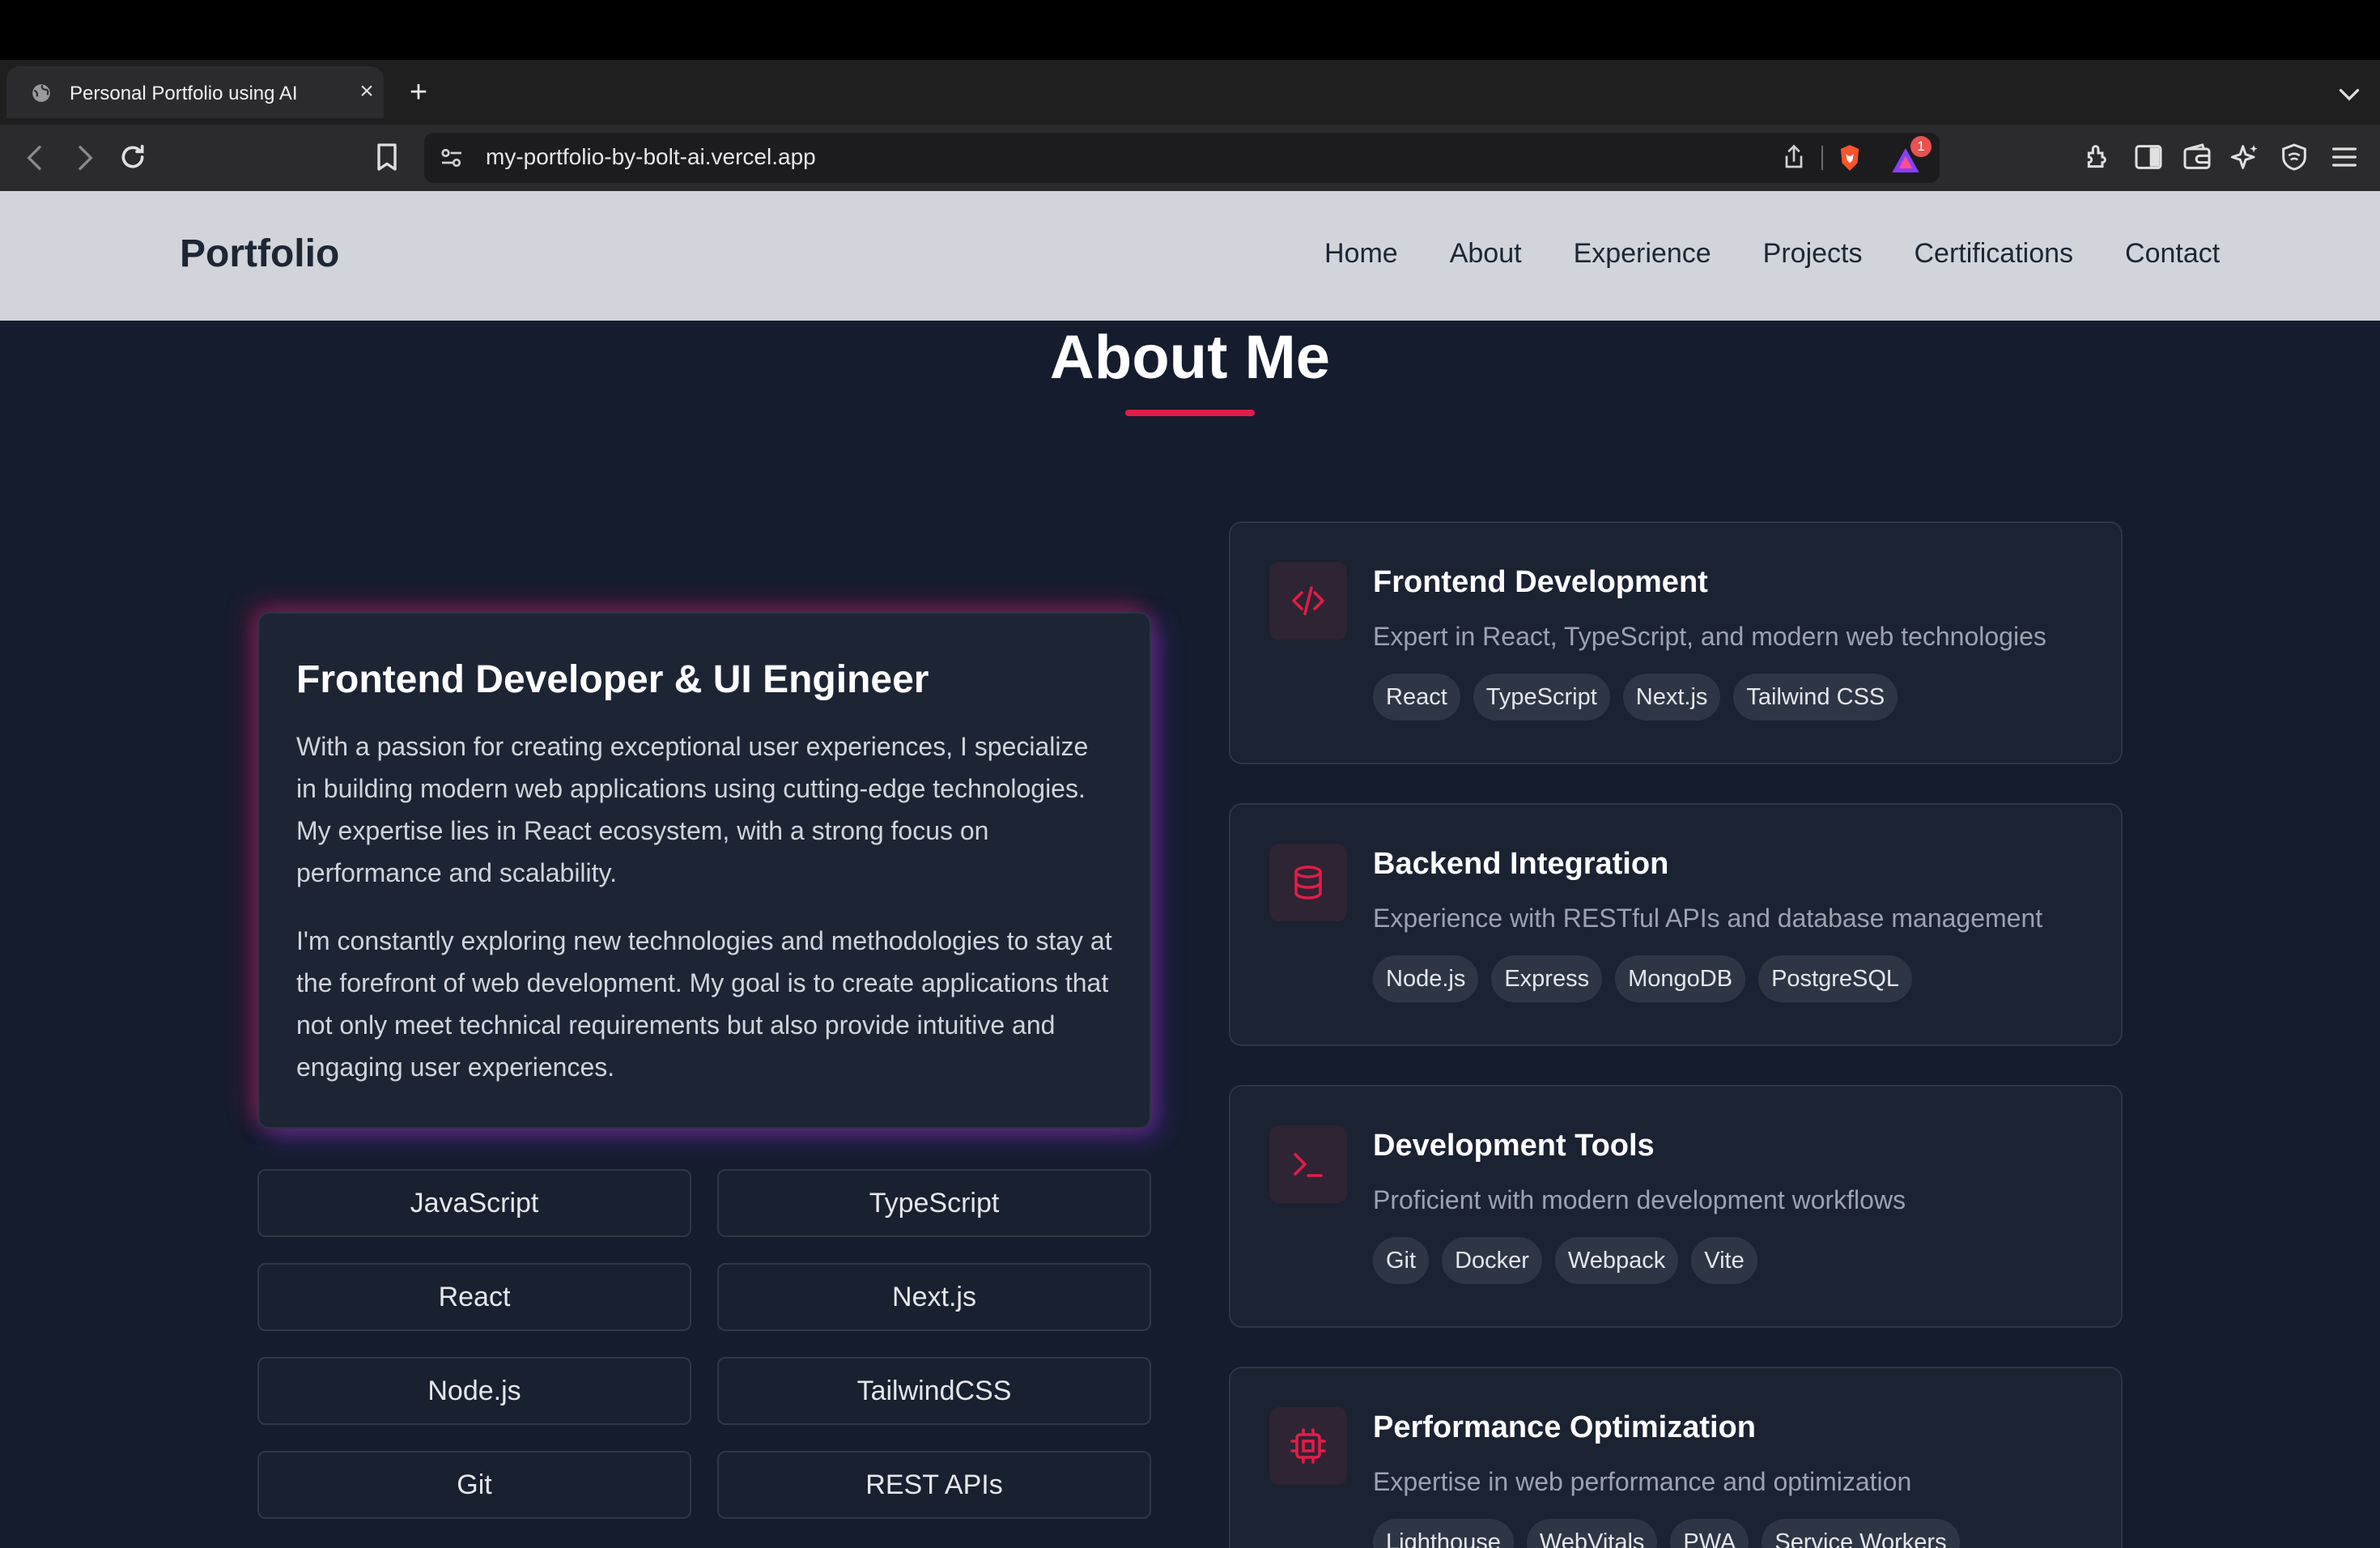 Image resolution: width=2380 pixels, height=1548 pixels. What do you see at coordinates (1710, 1533) in the screenshot?
I see `tag-chip: PWA` at bounding box center [1710, 1533].